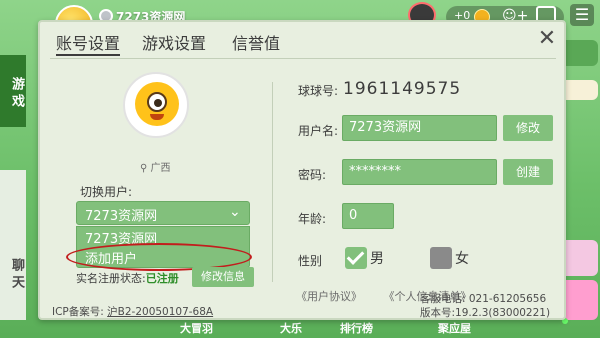 The width and height of the screenshot is (600, 338). Describe the element at coordinates (356, 328) in the screenshot. I see `bottom-nav-item: 排行榜` at that location.